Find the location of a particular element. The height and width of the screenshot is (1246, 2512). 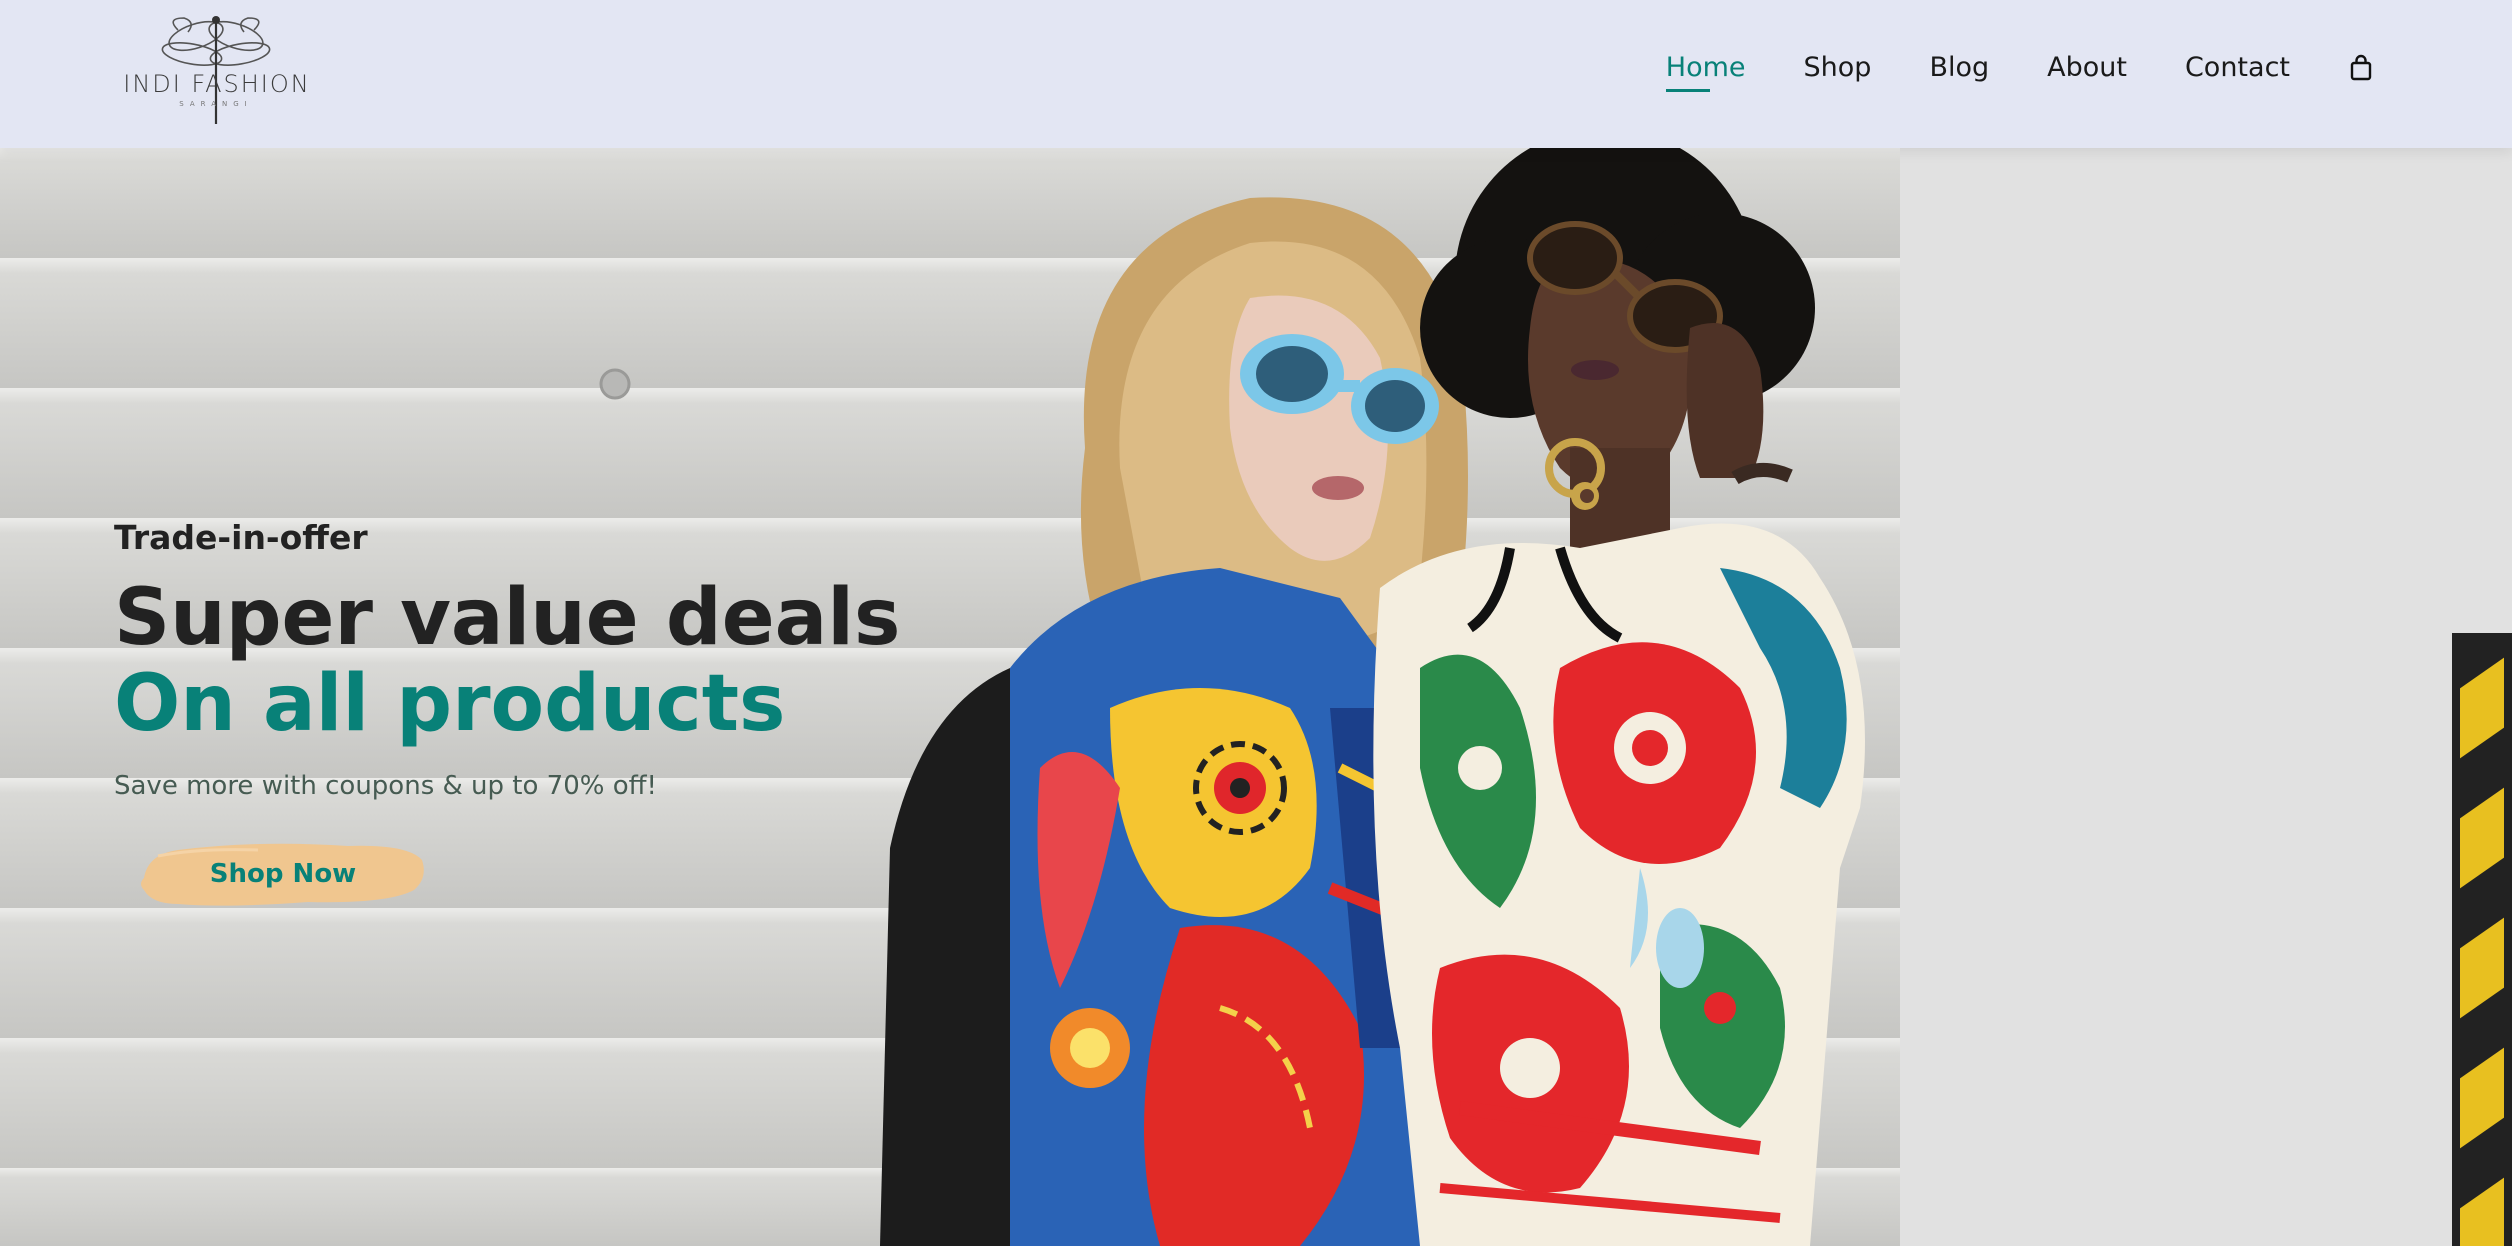

dragonfly-logo-icon is located at coordinates (216, 70).